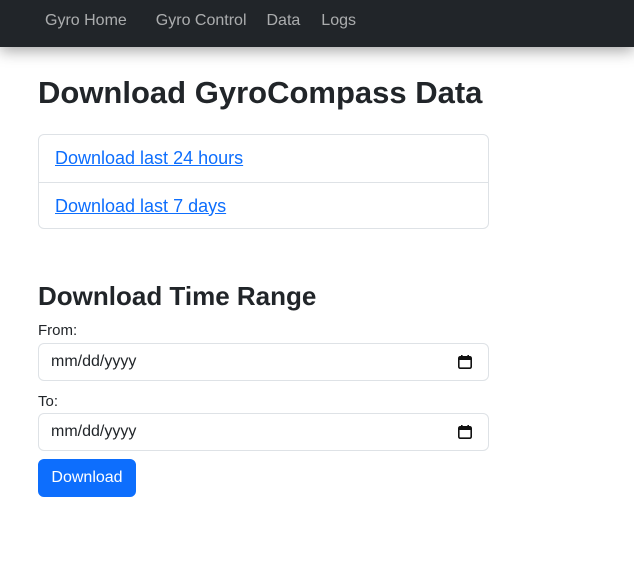 This screenshot has height=569, width=634. I want to click on to-date-input: mm/dd/yyyy, so click(263, 432).